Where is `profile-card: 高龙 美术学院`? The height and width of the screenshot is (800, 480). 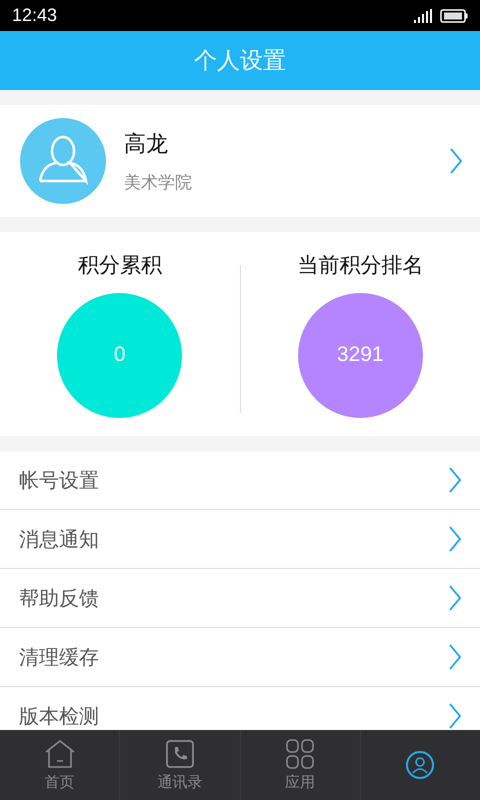
profile-card: 高龙 美术学院 is located at coordinates (240, 161).